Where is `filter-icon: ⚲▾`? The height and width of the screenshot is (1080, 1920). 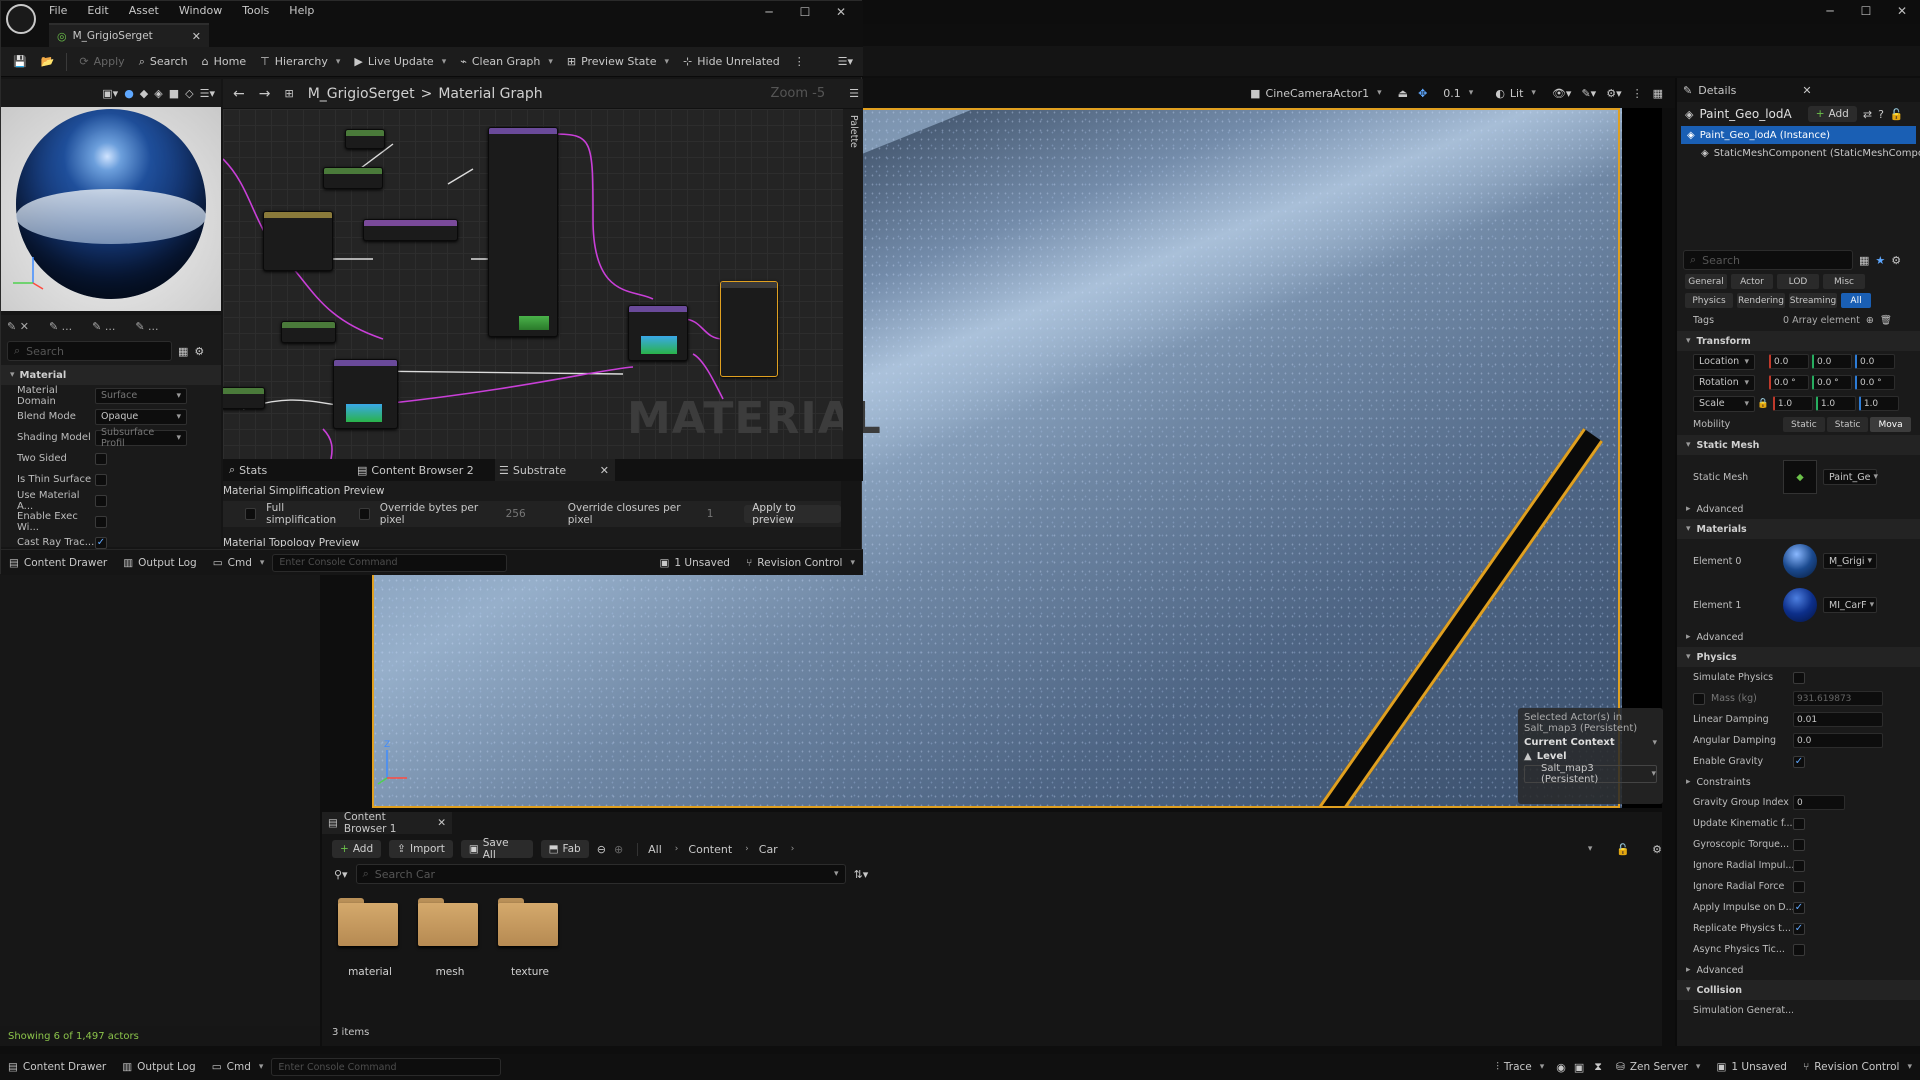
filter-icon: ⚲▾ is located at coordinates (341, 874).